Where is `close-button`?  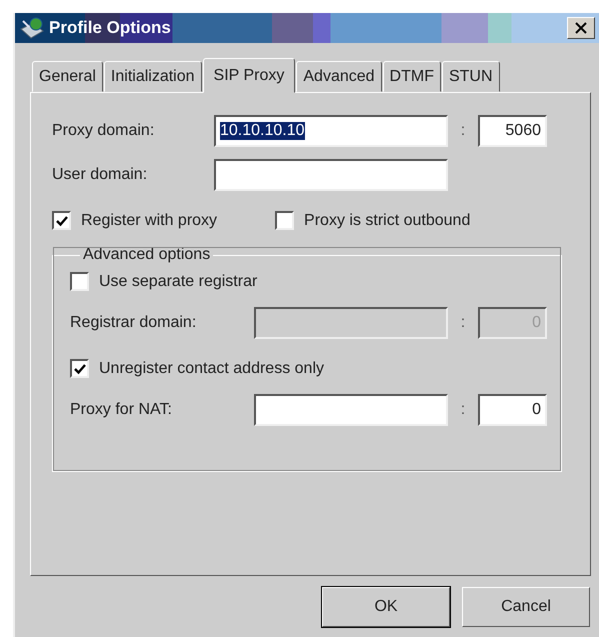
close-button is located at coordinates (581, 28).